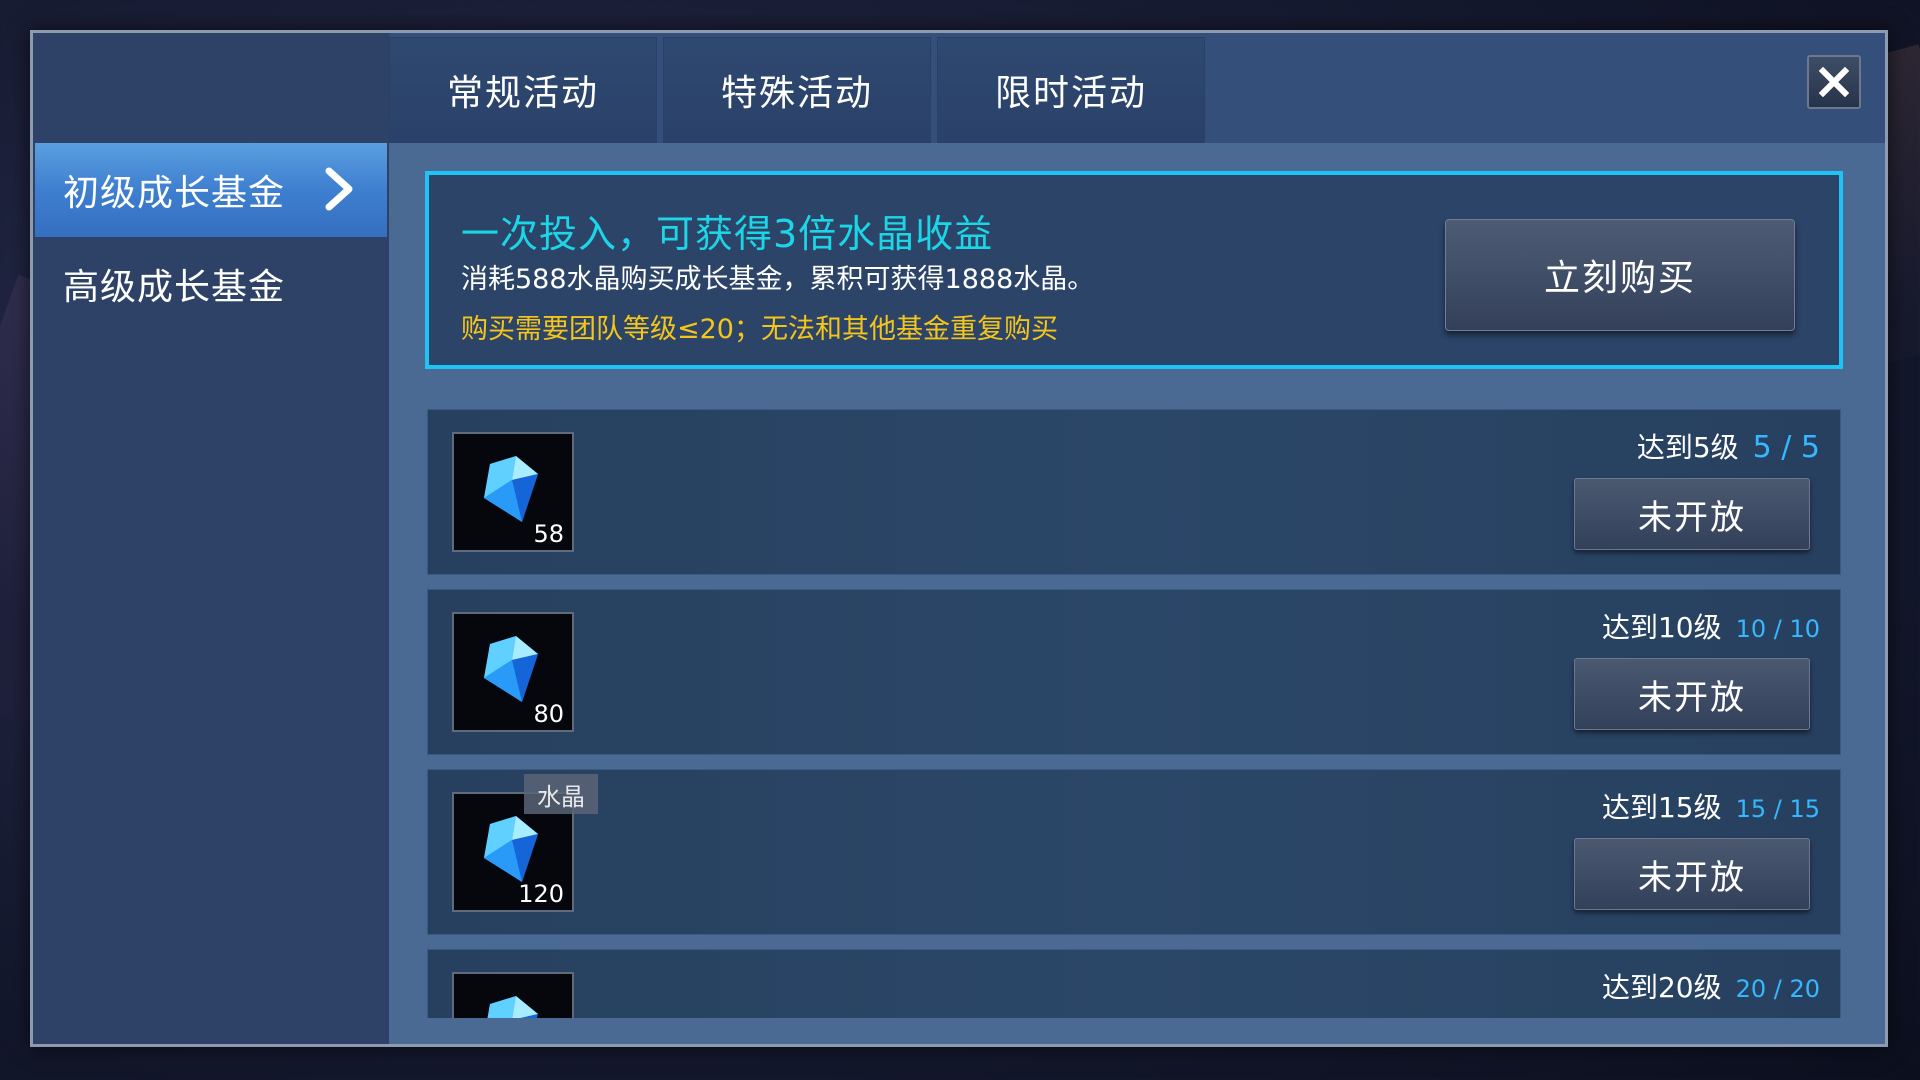  What do you see at coordinates (1786, 447) in the screenshot?
I see `level-progress: 5 / 5` at bounding box center [1786, 447].